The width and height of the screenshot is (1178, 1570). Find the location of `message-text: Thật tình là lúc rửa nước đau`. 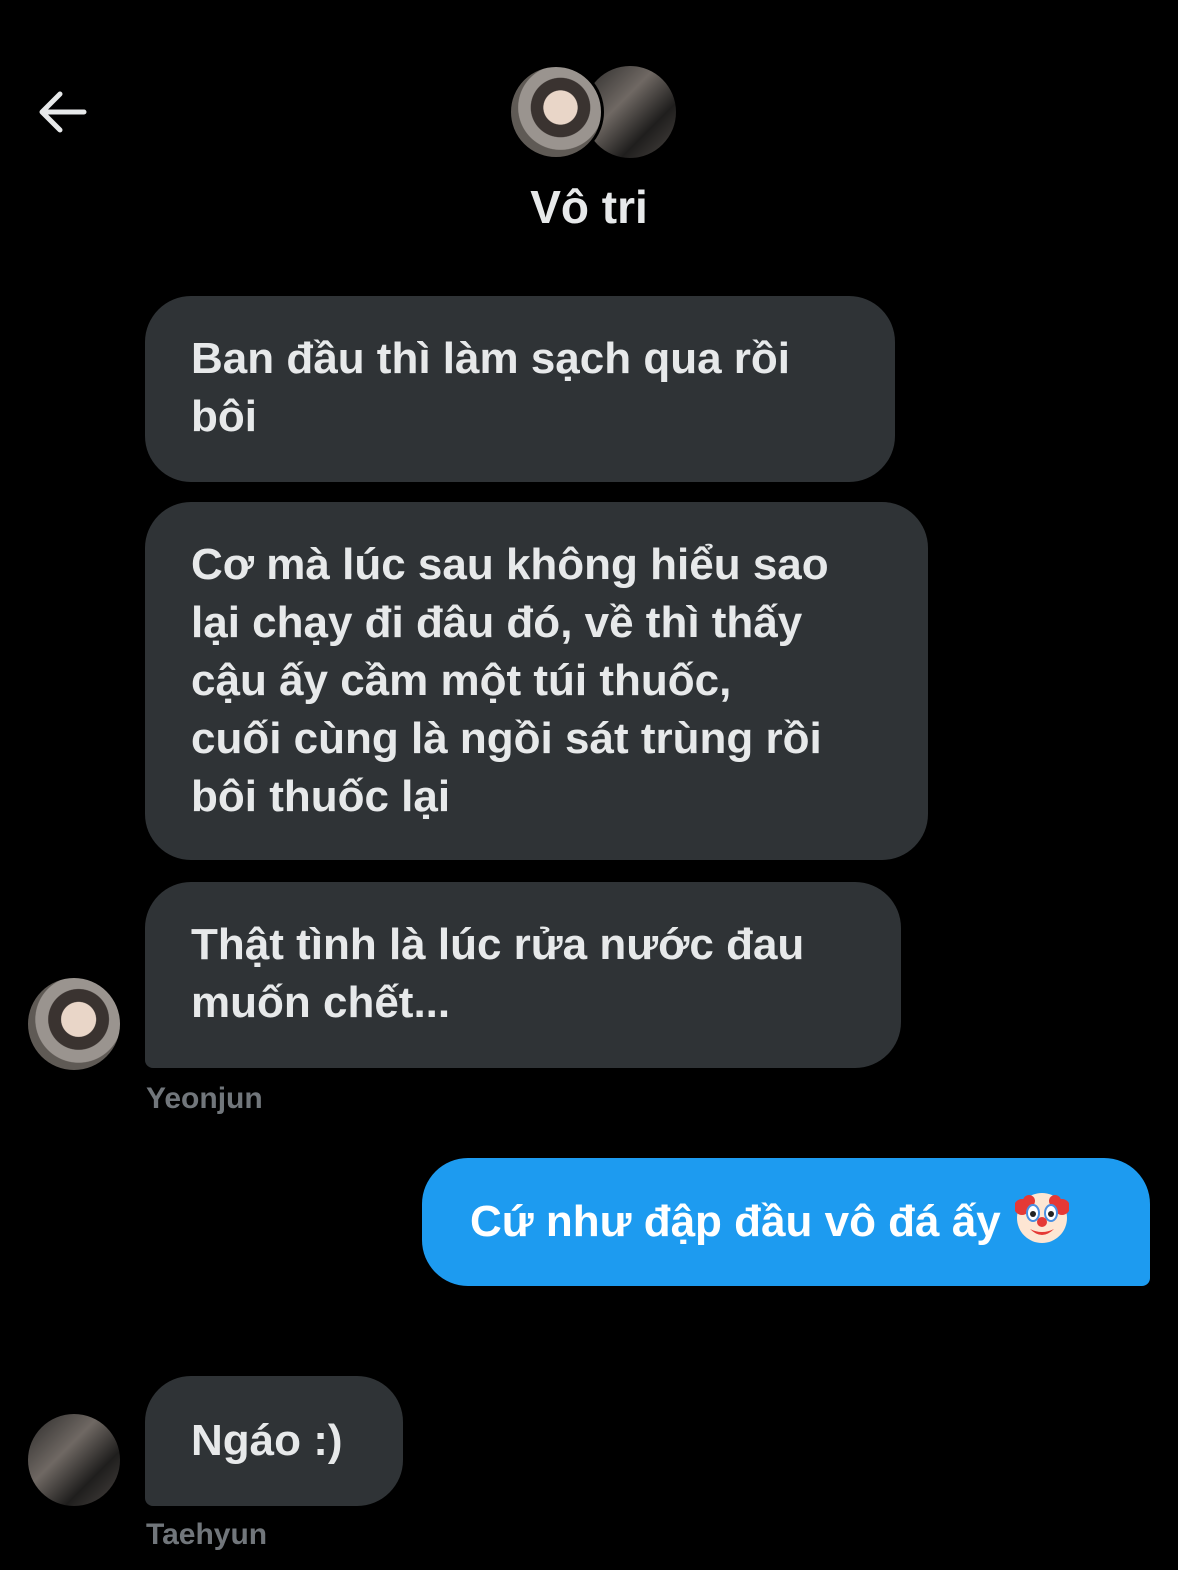

message-text: Thật tình là lúc rửa nước đau is located at coordinates (498, 944).